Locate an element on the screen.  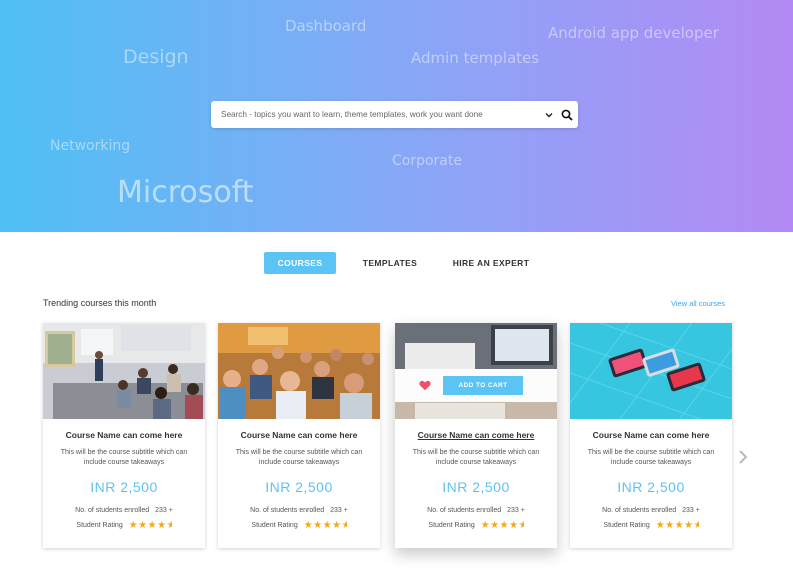
tag-word-dashboard: Dashboard is located at coordinates (325, 26).